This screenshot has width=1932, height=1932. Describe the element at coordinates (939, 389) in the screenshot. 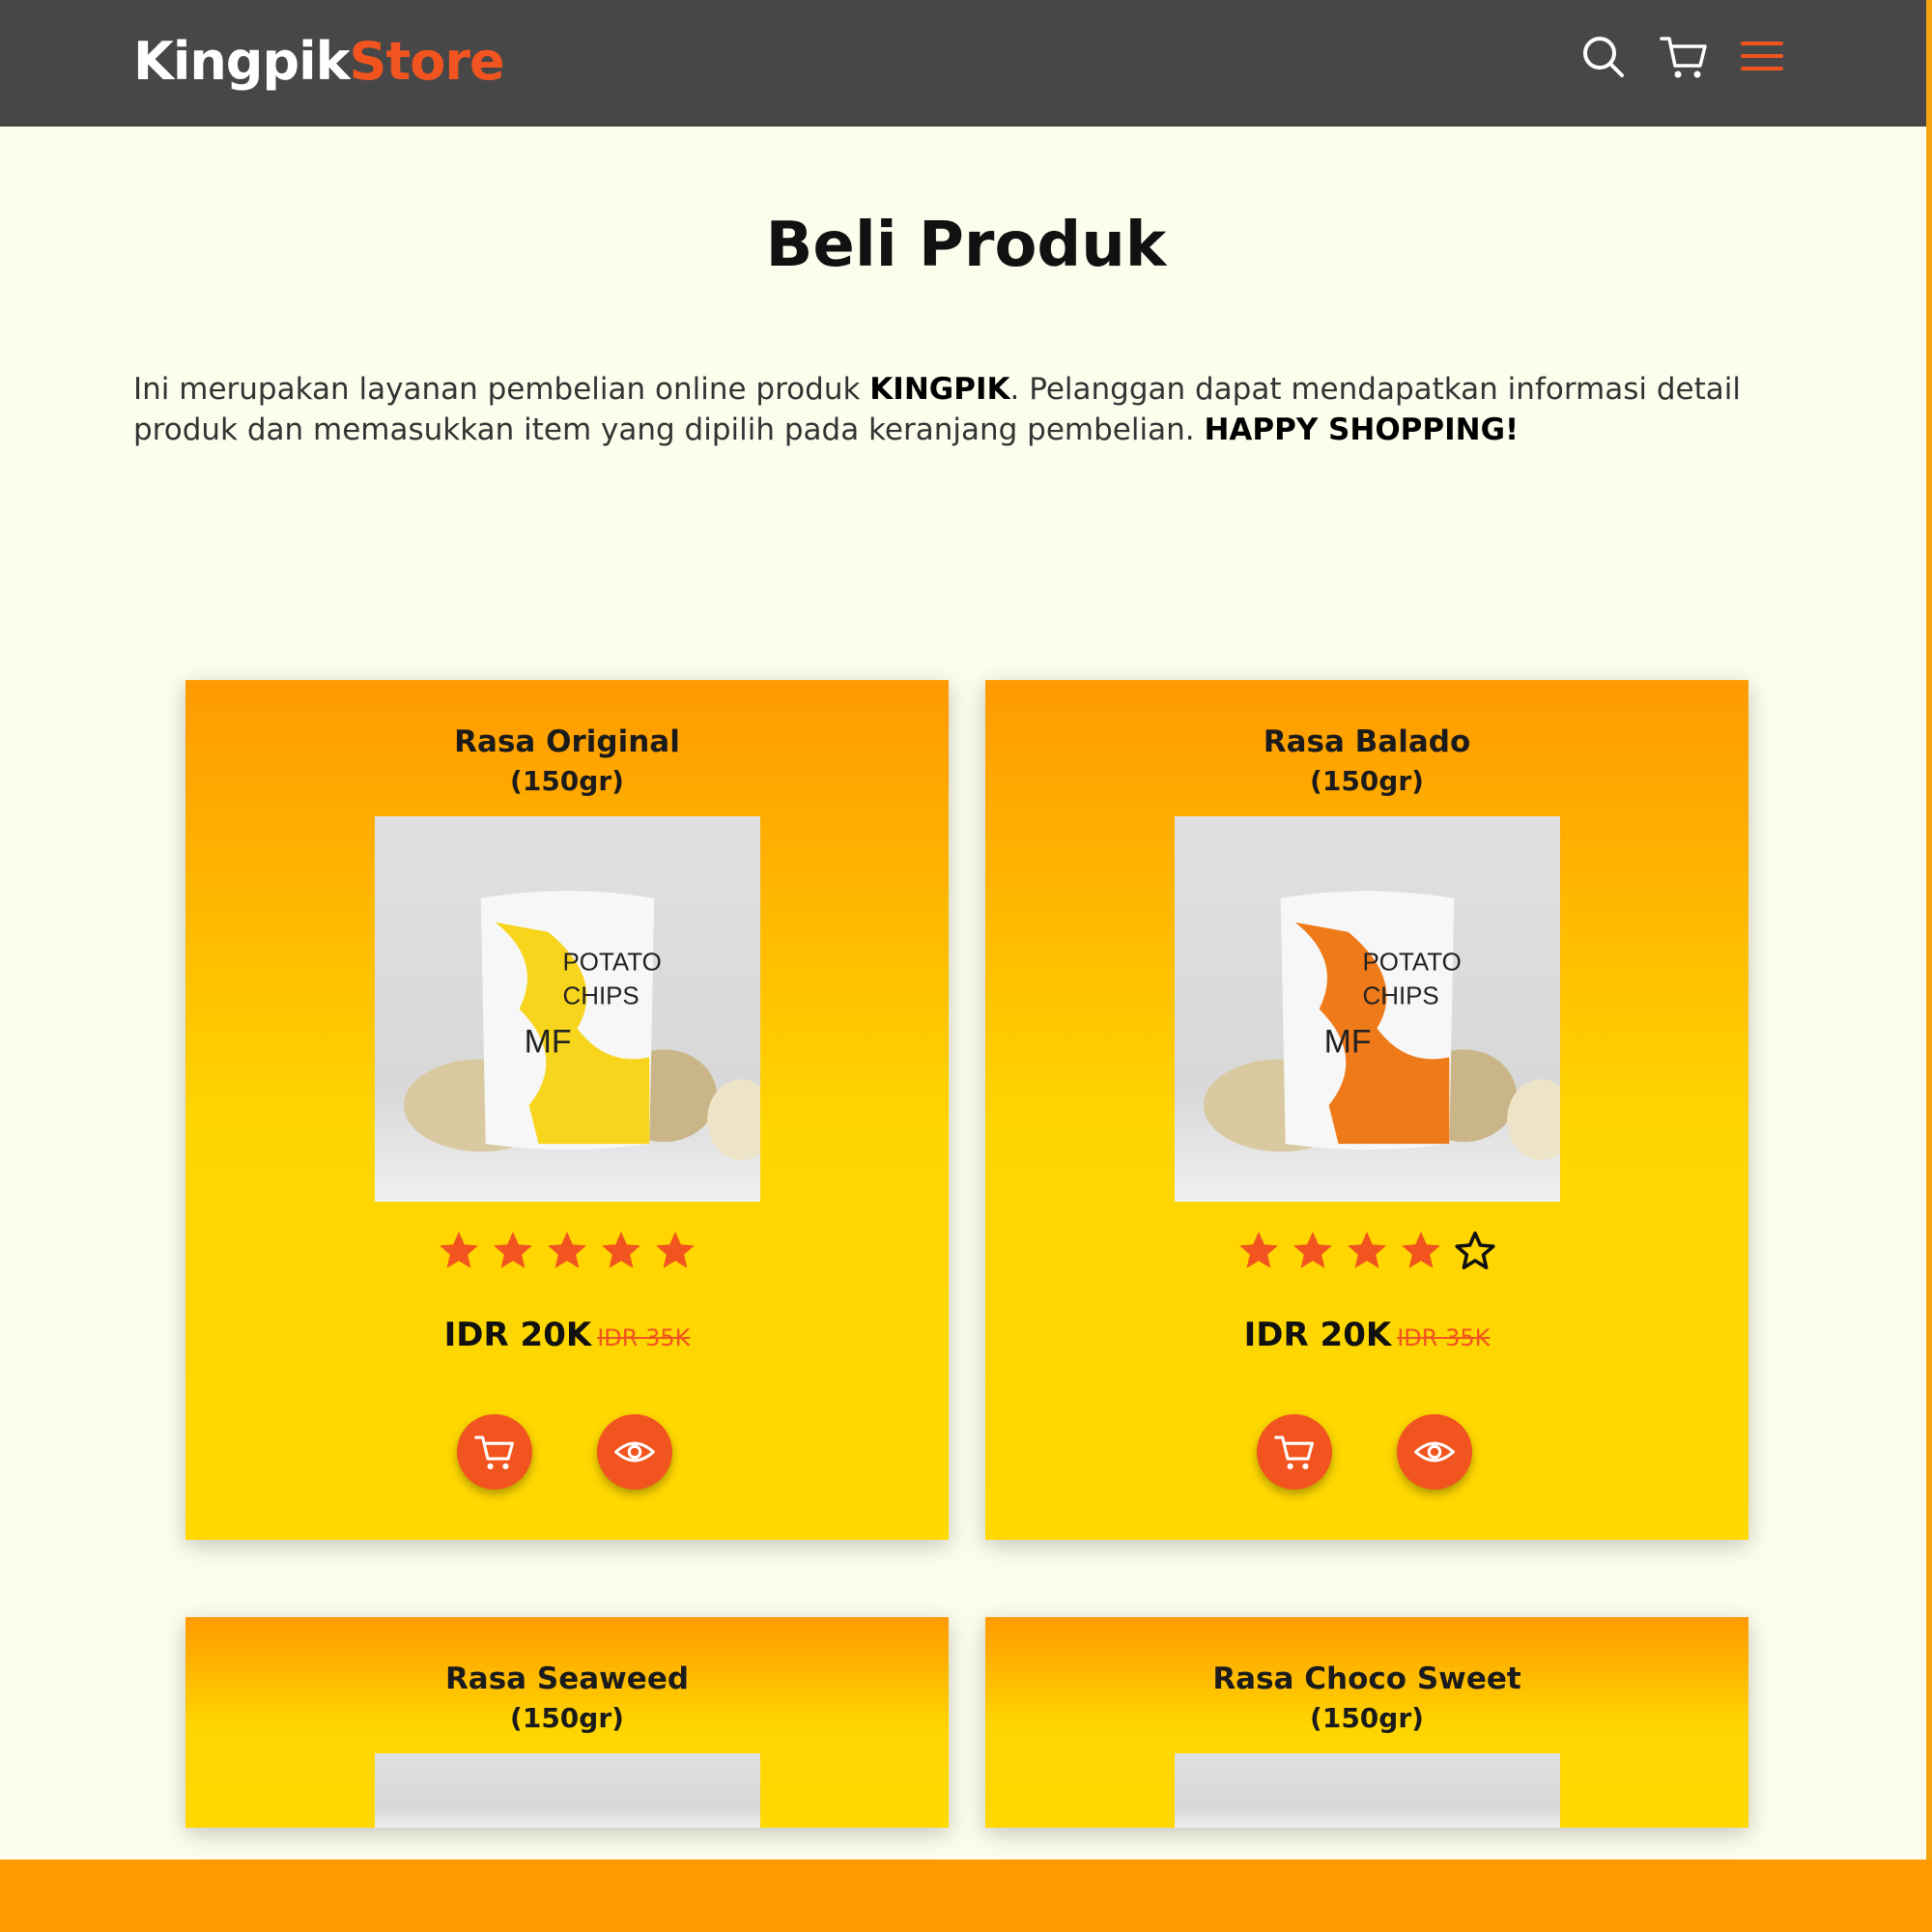

I see `intro-brand: KINGPIK` at that location.